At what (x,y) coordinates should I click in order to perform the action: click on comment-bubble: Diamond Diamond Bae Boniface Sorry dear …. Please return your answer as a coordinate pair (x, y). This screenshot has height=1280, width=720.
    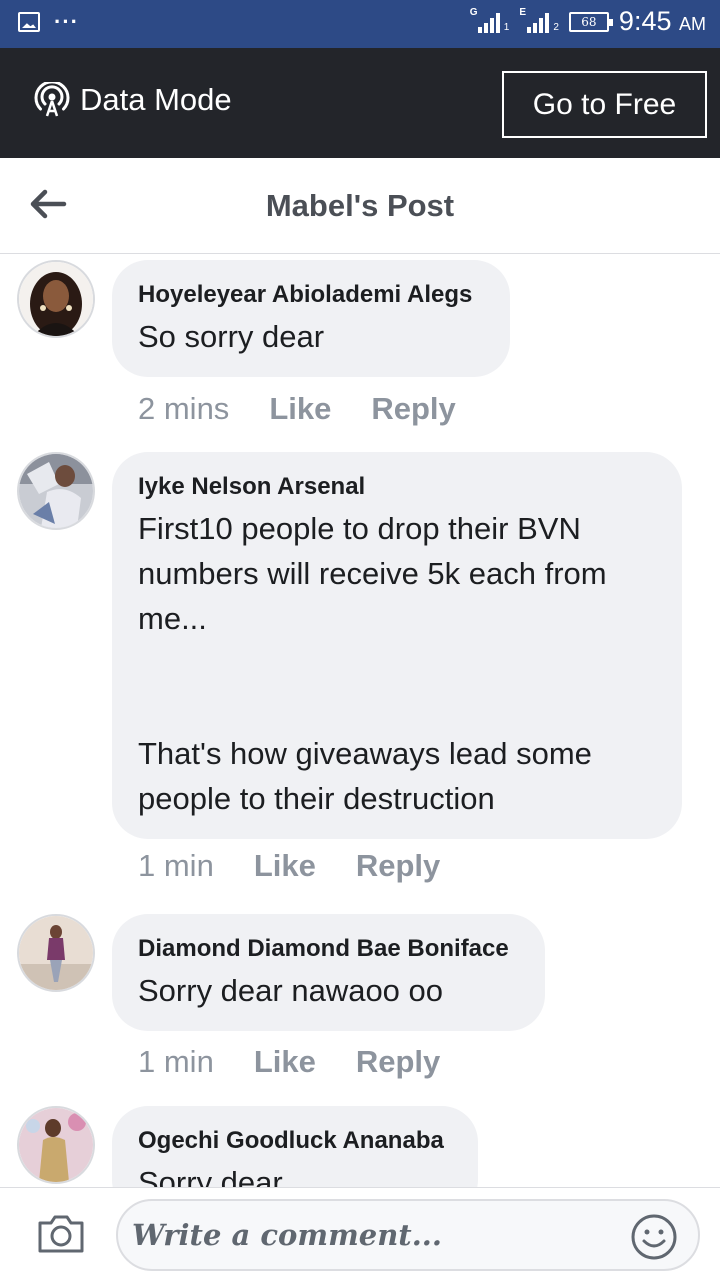
    Looking at the image, I should click on (328, 972).